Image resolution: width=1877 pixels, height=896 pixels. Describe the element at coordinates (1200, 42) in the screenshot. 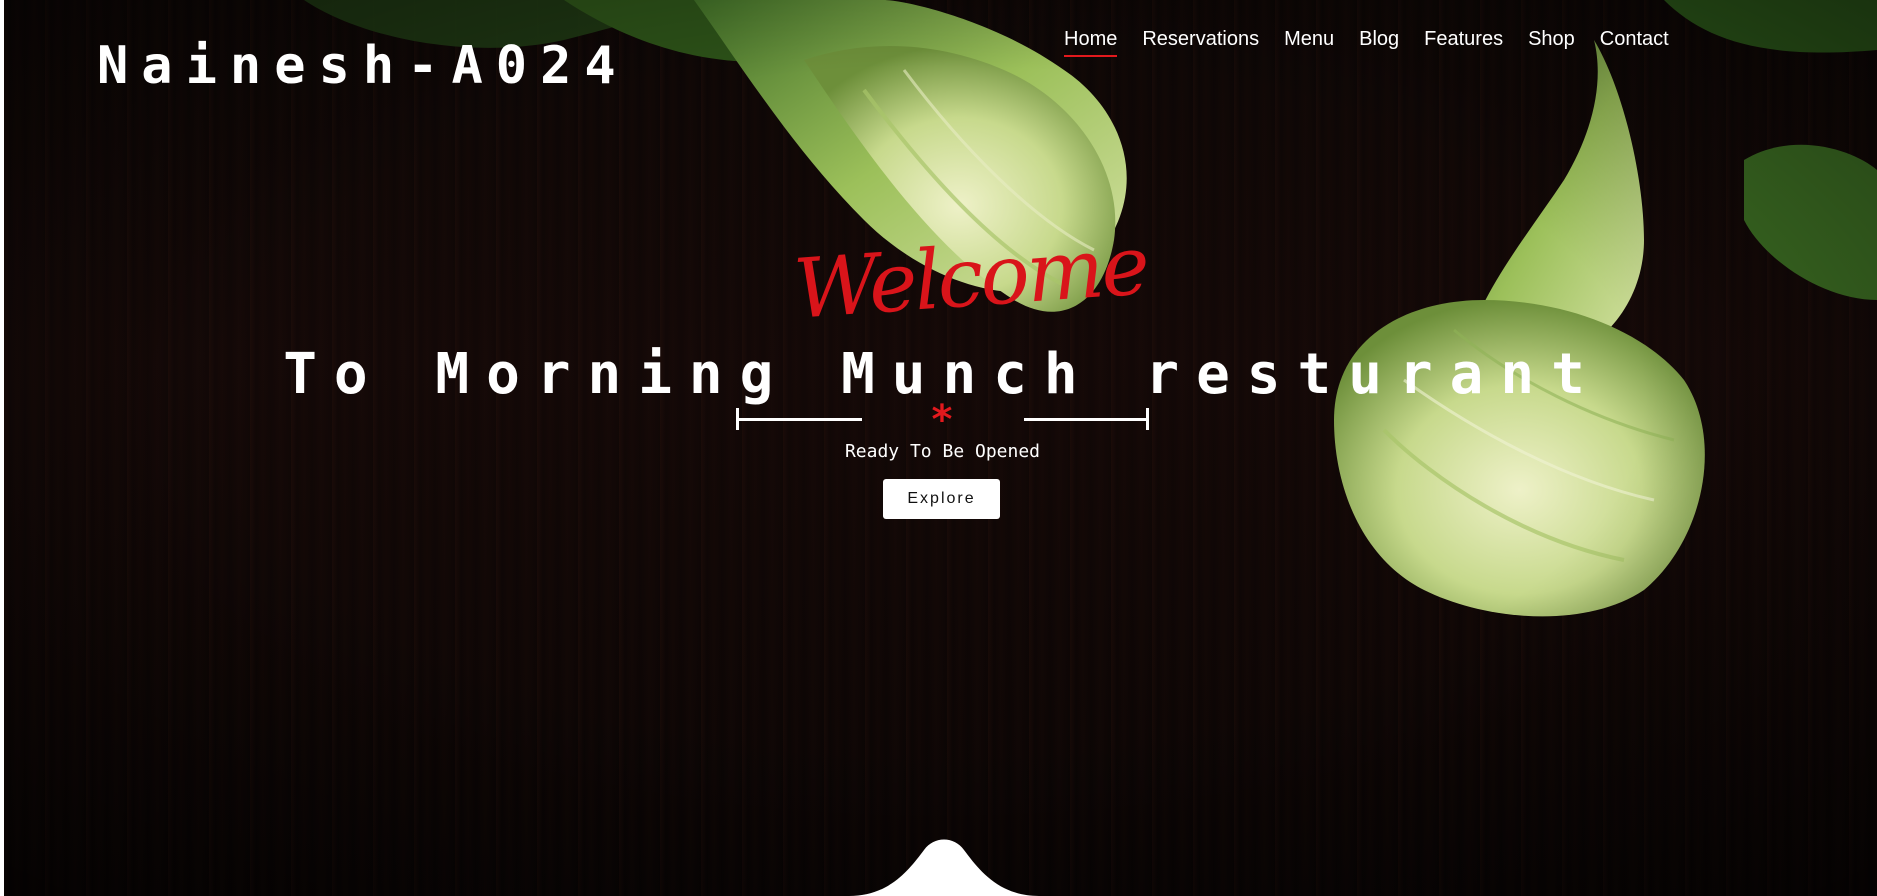

I see `nav-item-reservations: Reservations` at that location.